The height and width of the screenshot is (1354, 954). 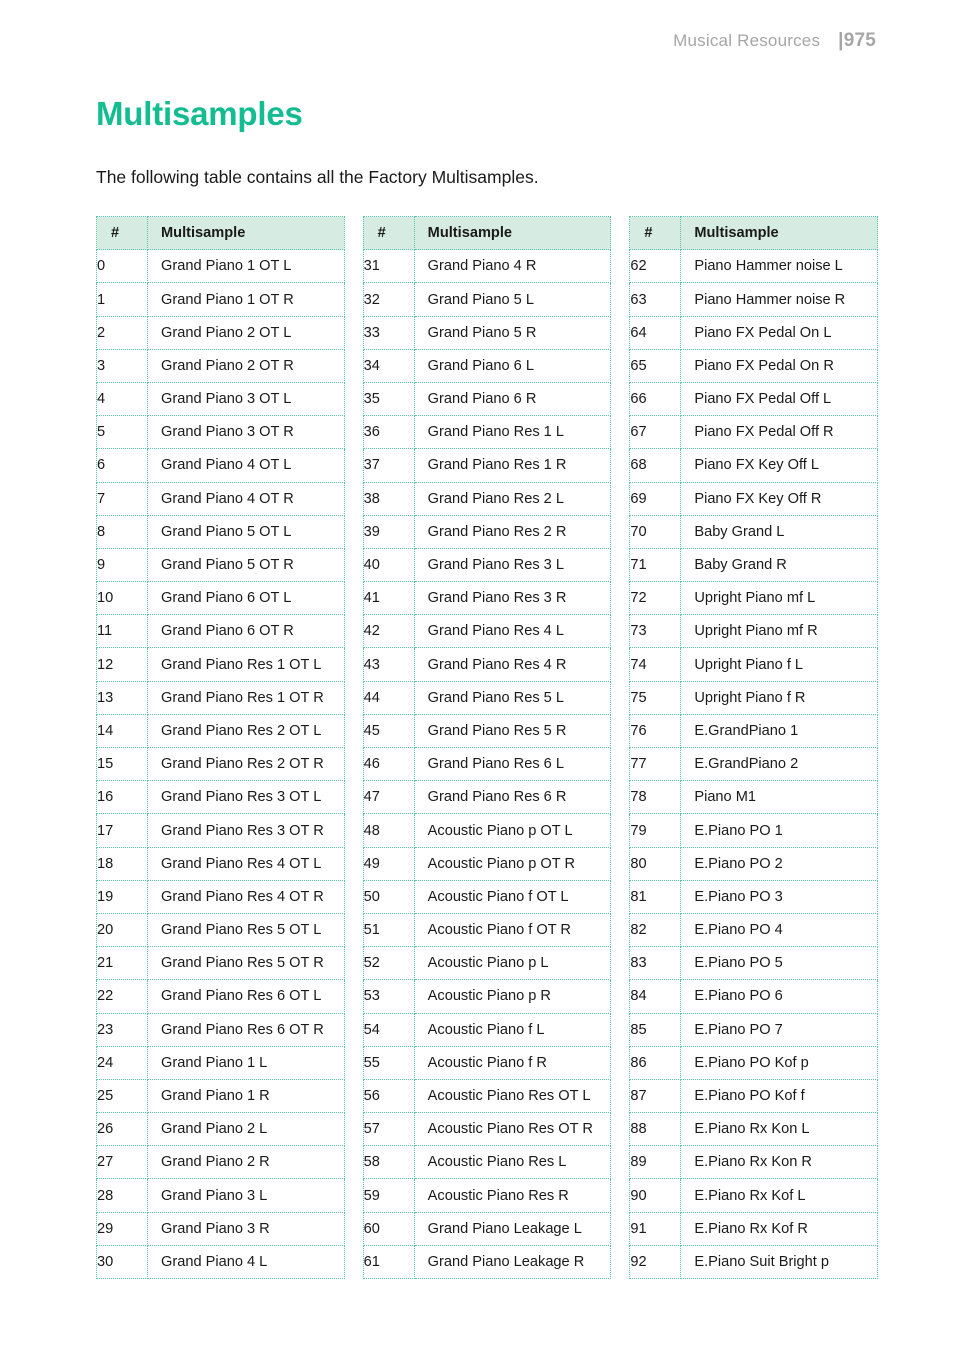 I want to click on cell-number: 5, so click(x=122, y=432).